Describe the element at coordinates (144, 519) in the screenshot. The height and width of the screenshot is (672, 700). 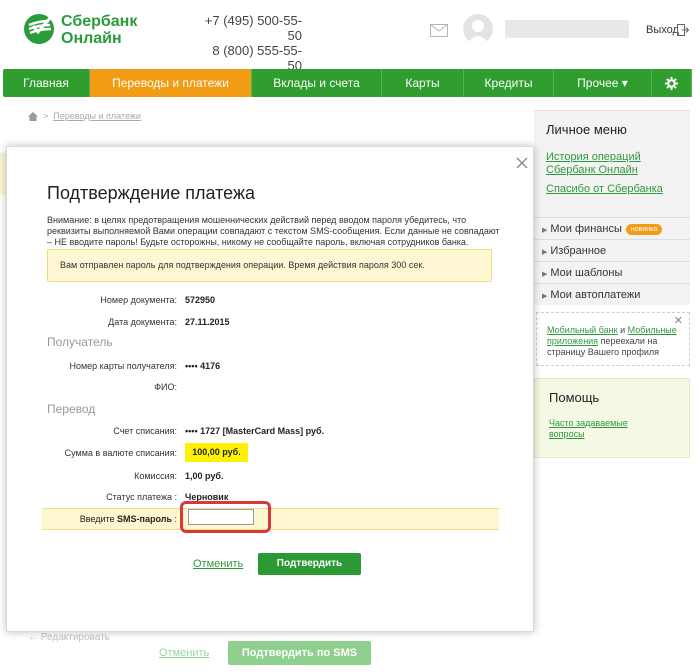
I see `sms-label-bold: SMS-пароль` at that location.